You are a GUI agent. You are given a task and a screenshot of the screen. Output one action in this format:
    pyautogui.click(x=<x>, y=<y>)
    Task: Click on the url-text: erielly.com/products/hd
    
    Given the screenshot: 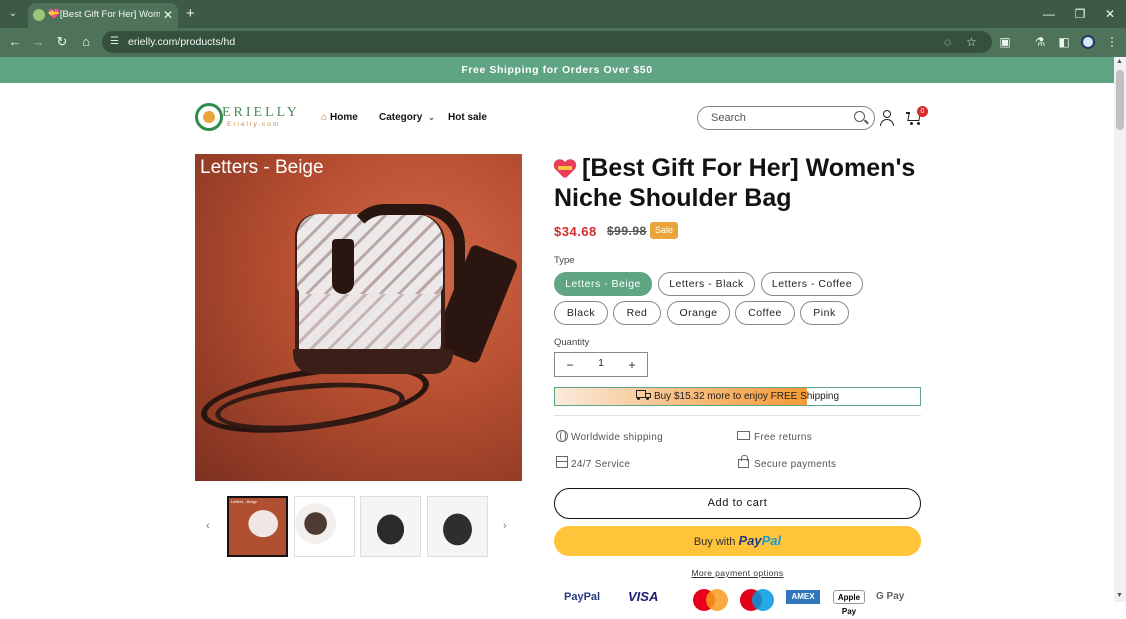 What is the action you would take?
    pyautogui.click(x=182, y=42)
    